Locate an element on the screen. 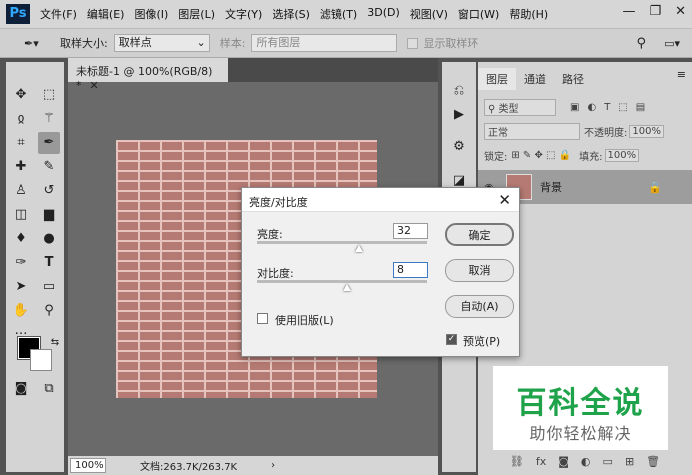 The image size is (692, 475). tab-layers: 图层 is located at coordinates (497, 79).